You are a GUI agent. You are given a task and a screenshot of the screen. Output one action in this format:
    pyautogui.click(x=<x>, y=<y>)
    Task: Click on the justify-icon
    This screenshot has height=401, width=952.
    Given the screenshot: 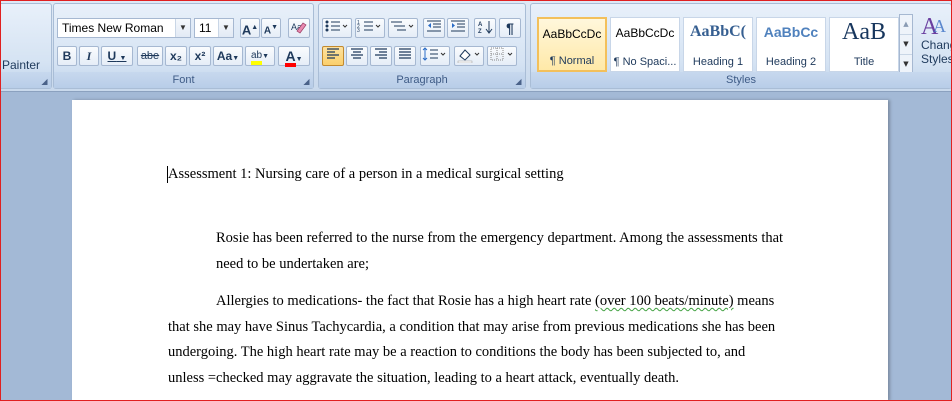 What is the action you would take?
    pyautogui.click(x=405, y=53)
    